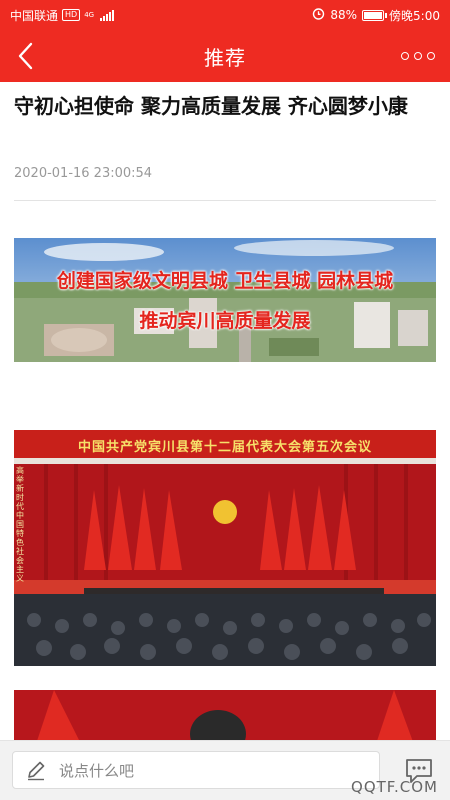 Image resolution: width=450 pixels, height=800 pixels. I want to click on status-bar: 中国联通 HD 4G 88% 傍晚5:00, so click(225, 15).